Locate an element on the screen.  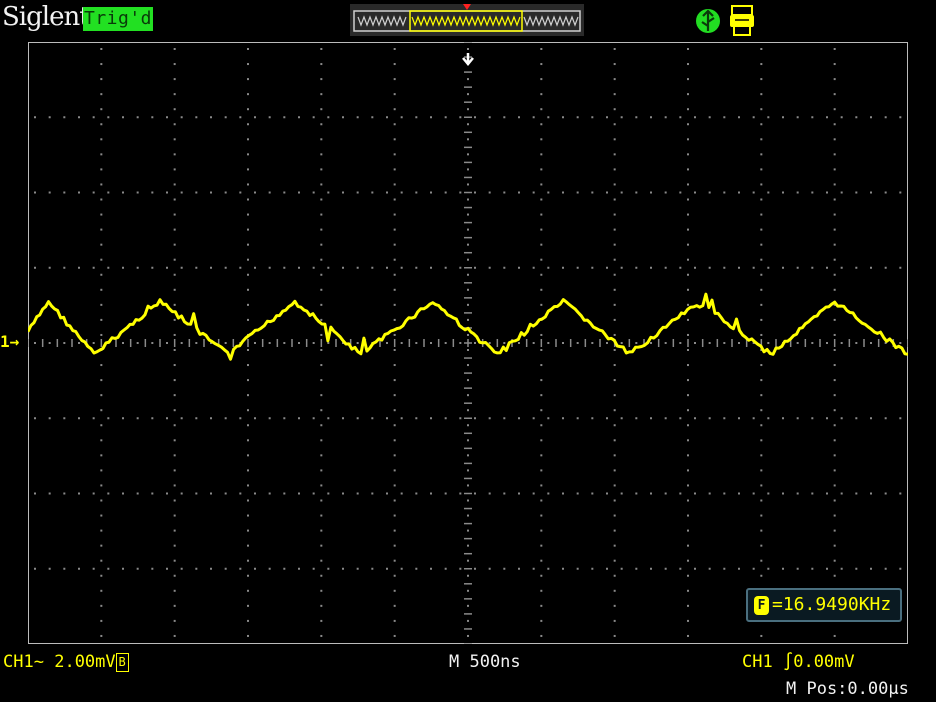
ch1-marker-number: 1 is located at coordinates (5, 341).